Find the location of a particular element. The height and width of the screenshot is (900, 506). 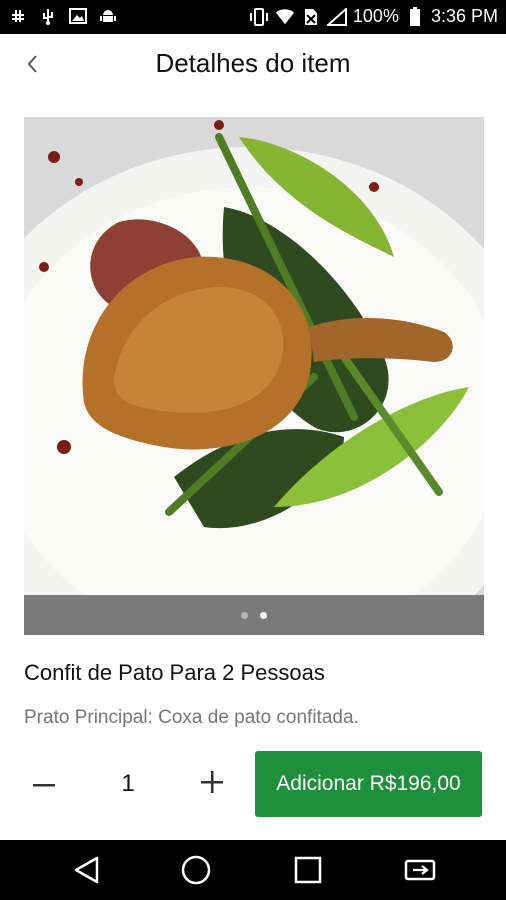

status-bar: 100% 3:36 PM is located at coordinates (253, 17).